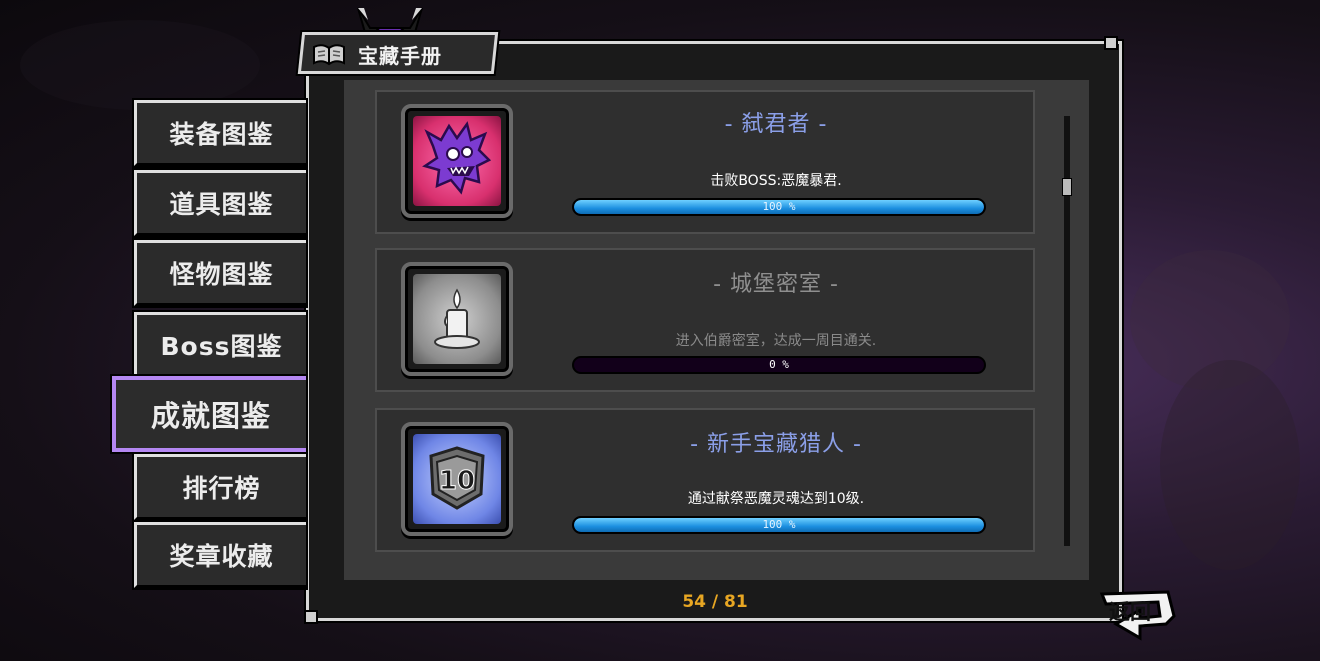 The height and width of the screenshot is (661, 1320). I want to click on achievement-title: - 城堡密室 -, so click(776, 284).